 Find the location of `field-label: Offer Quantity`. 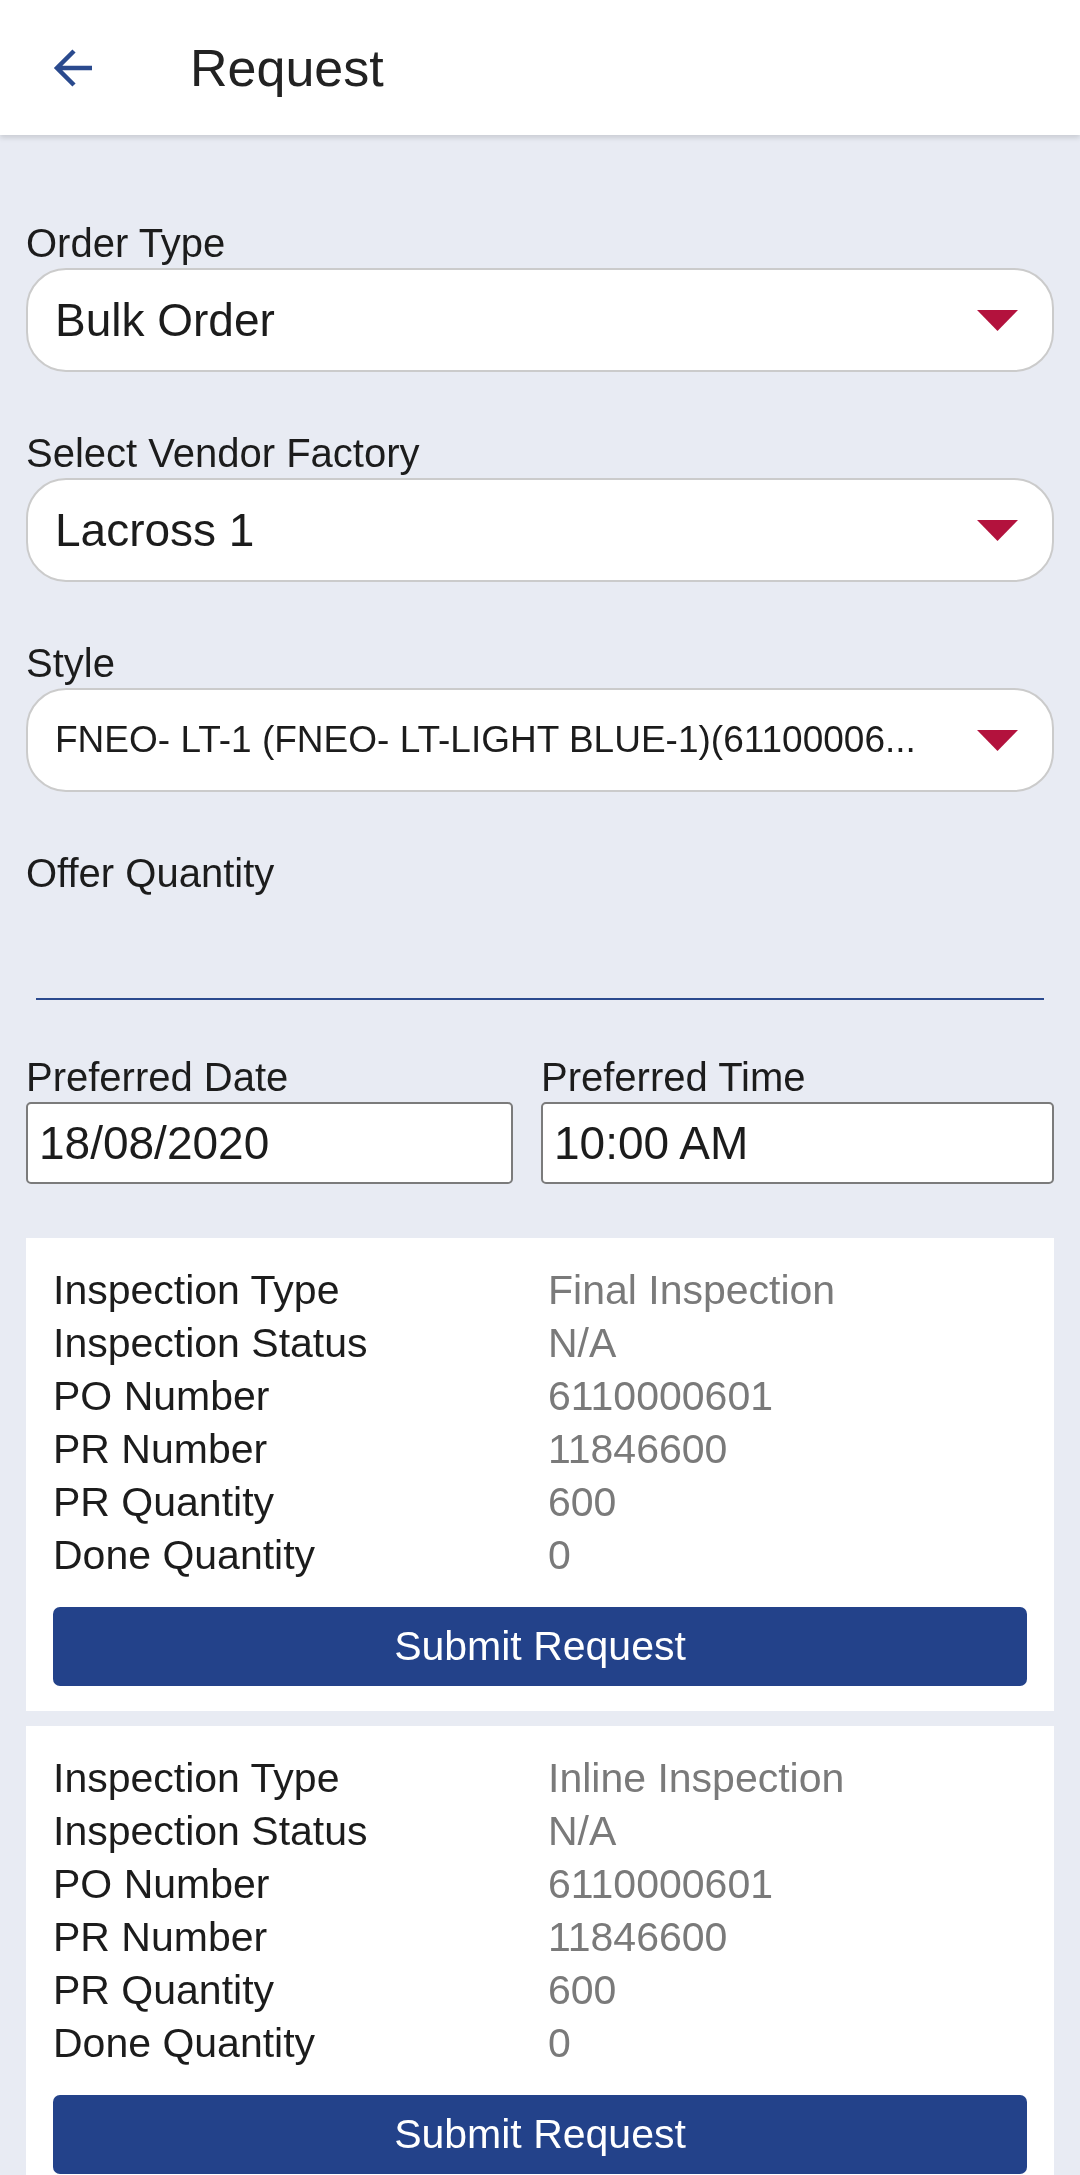

field-label: Offer Quantity is located at coordinates (150, 873).